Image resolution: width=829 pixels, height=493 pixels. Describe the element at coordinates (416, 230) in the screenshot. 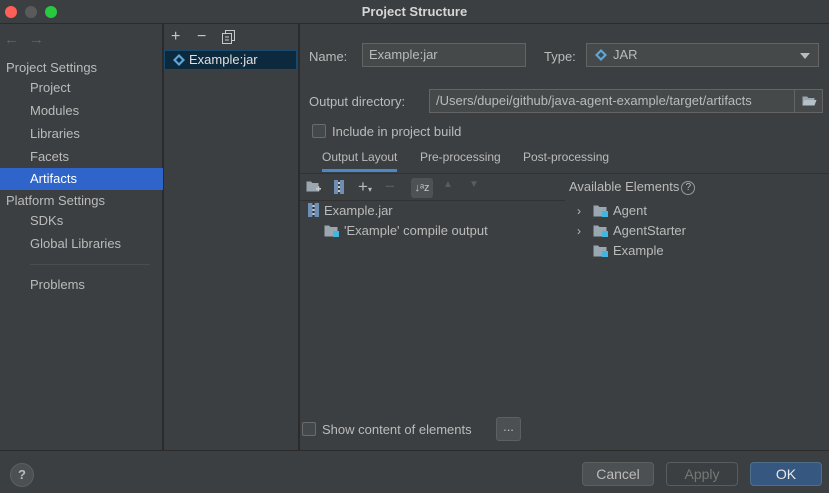

I see `tree-item-label: 'Example' compile output` at that location.